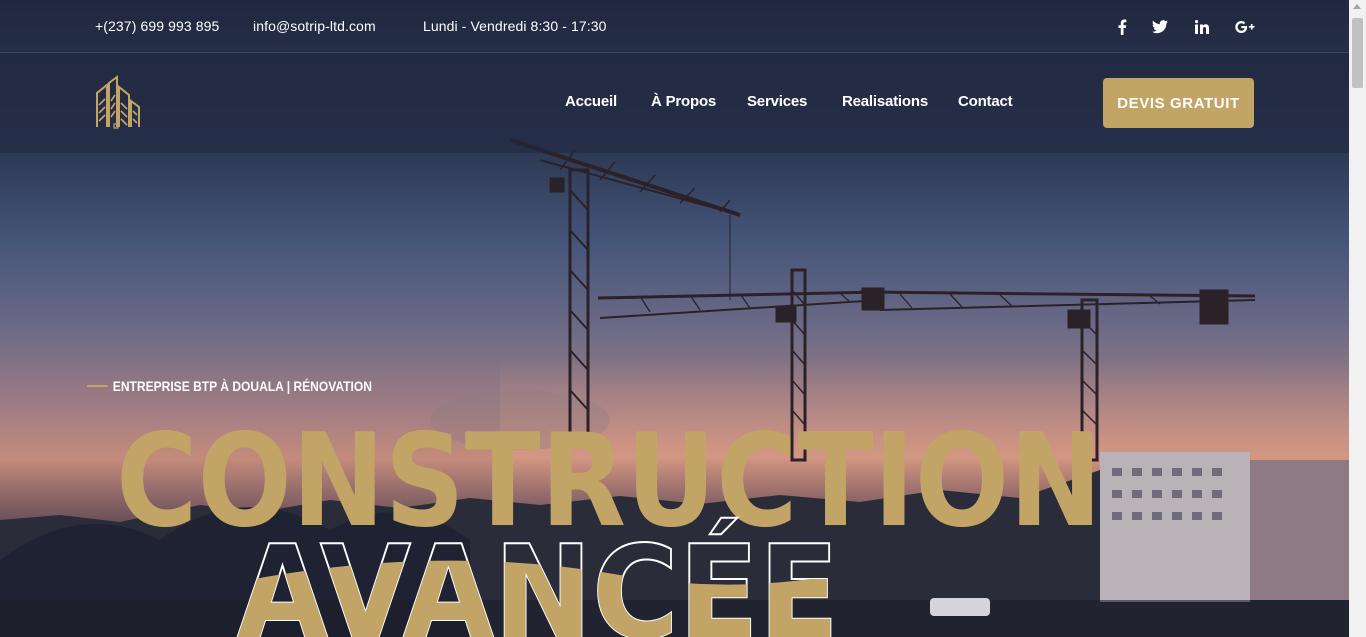  I want to click on nav-item-realisations: Realisations, so click(885, 101).